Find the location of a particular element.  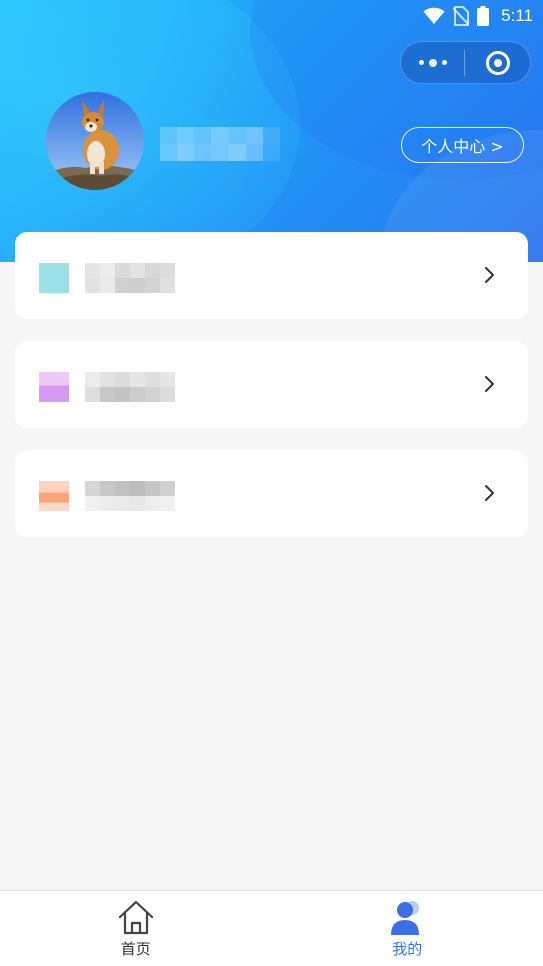

no-sim-icon is located at coordinates (461, 16).